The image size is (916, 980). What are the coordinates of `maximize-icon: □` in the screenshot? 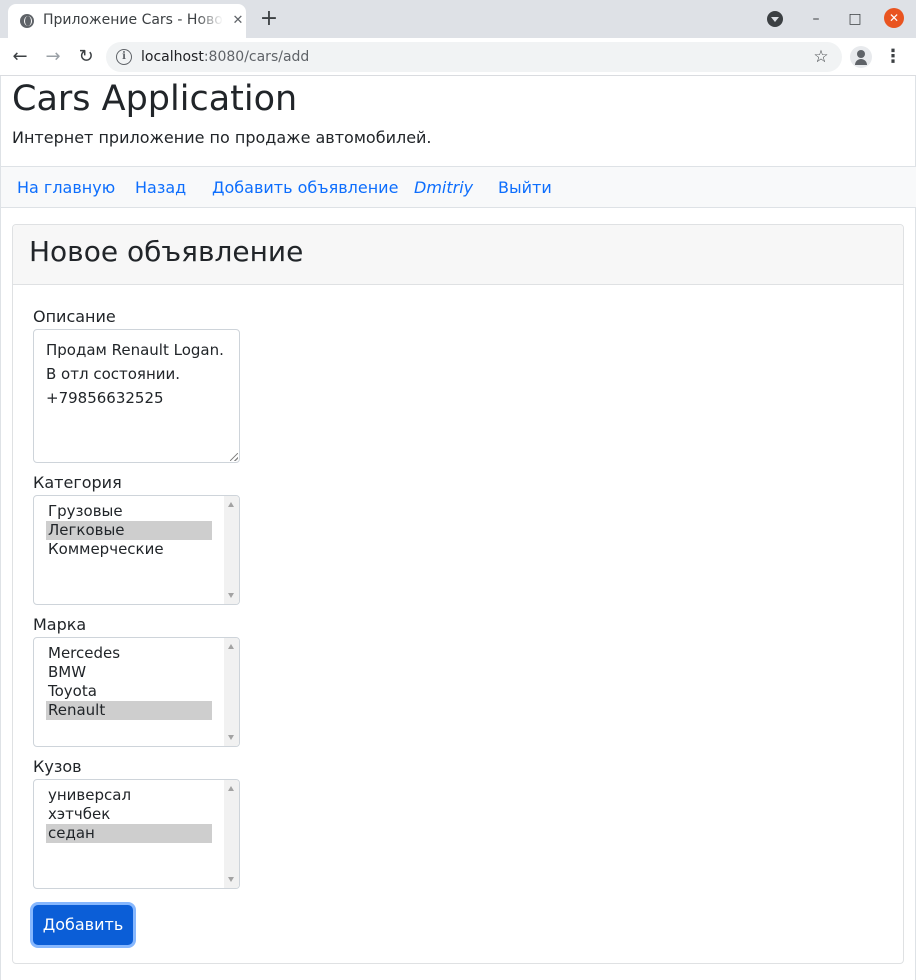 It's located at (855, 19).